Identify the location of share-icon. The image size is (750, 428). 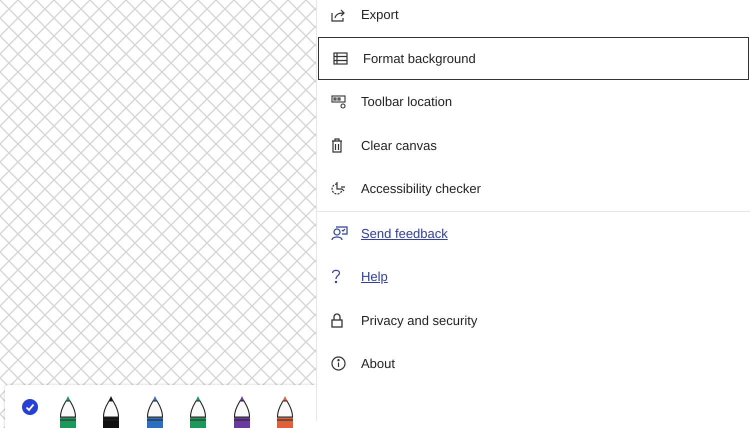
(339, 15).